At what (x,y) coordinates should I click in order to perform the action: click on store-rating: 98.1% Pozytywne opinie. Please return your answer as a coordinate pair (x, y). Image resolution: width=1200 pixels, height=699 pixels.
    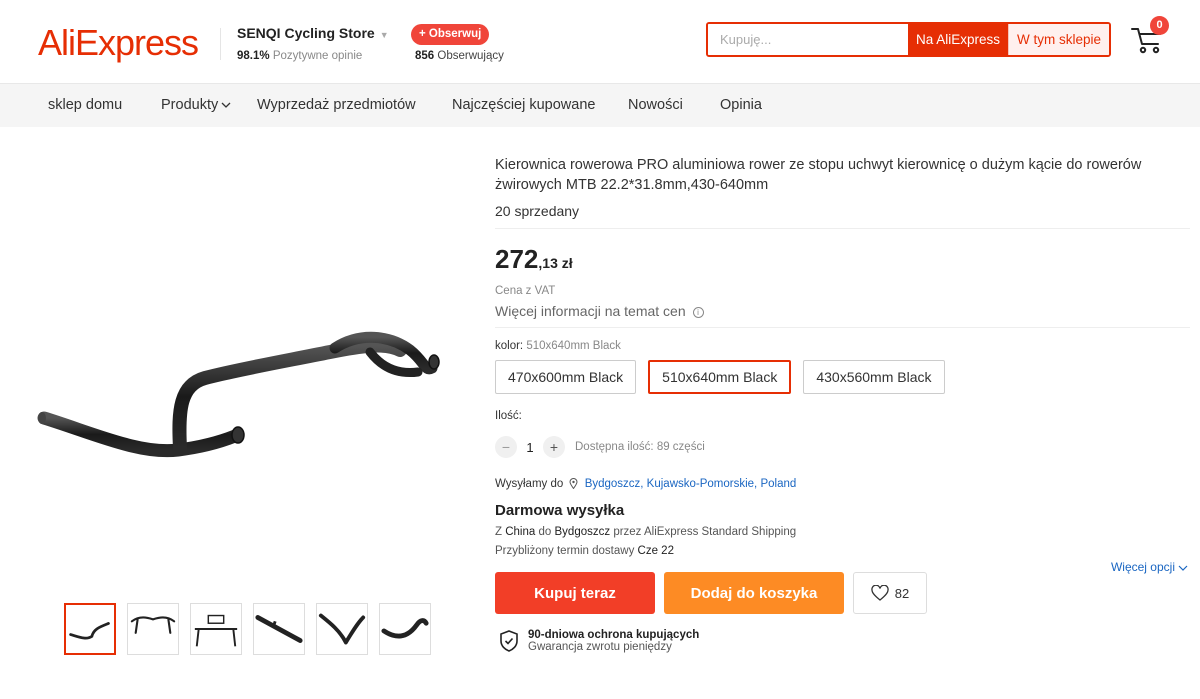
    Looking at the image, I should click on (313, 56).